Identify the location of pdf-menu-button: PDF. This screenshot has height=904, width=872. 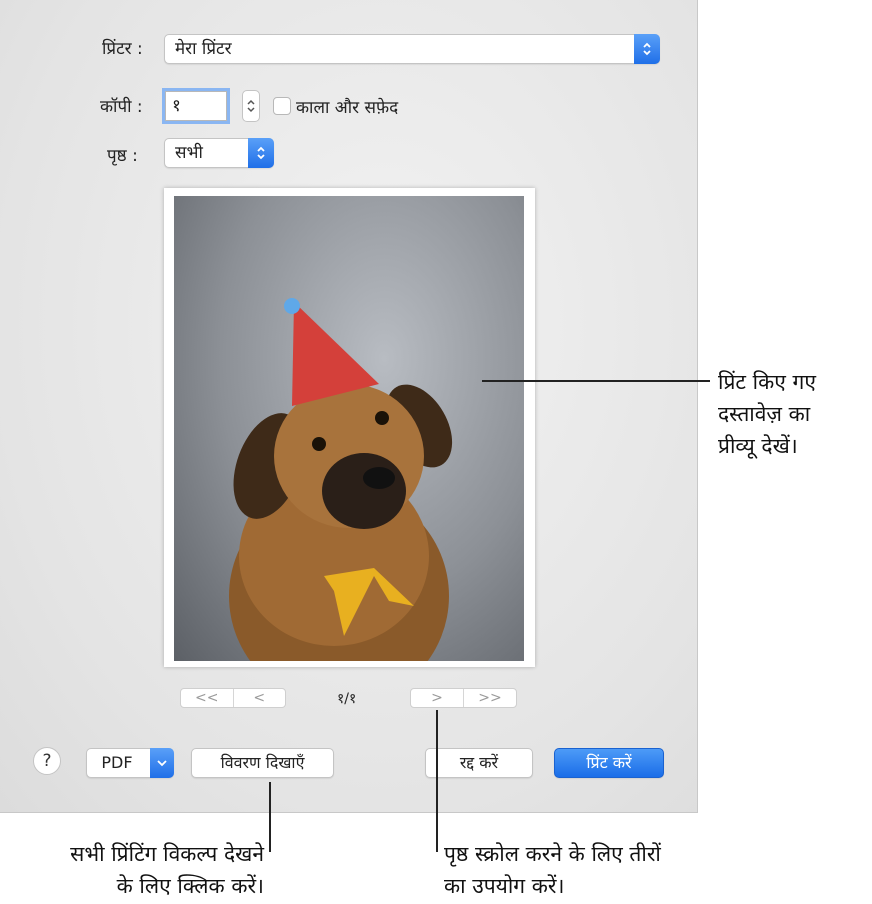
(130, 763).